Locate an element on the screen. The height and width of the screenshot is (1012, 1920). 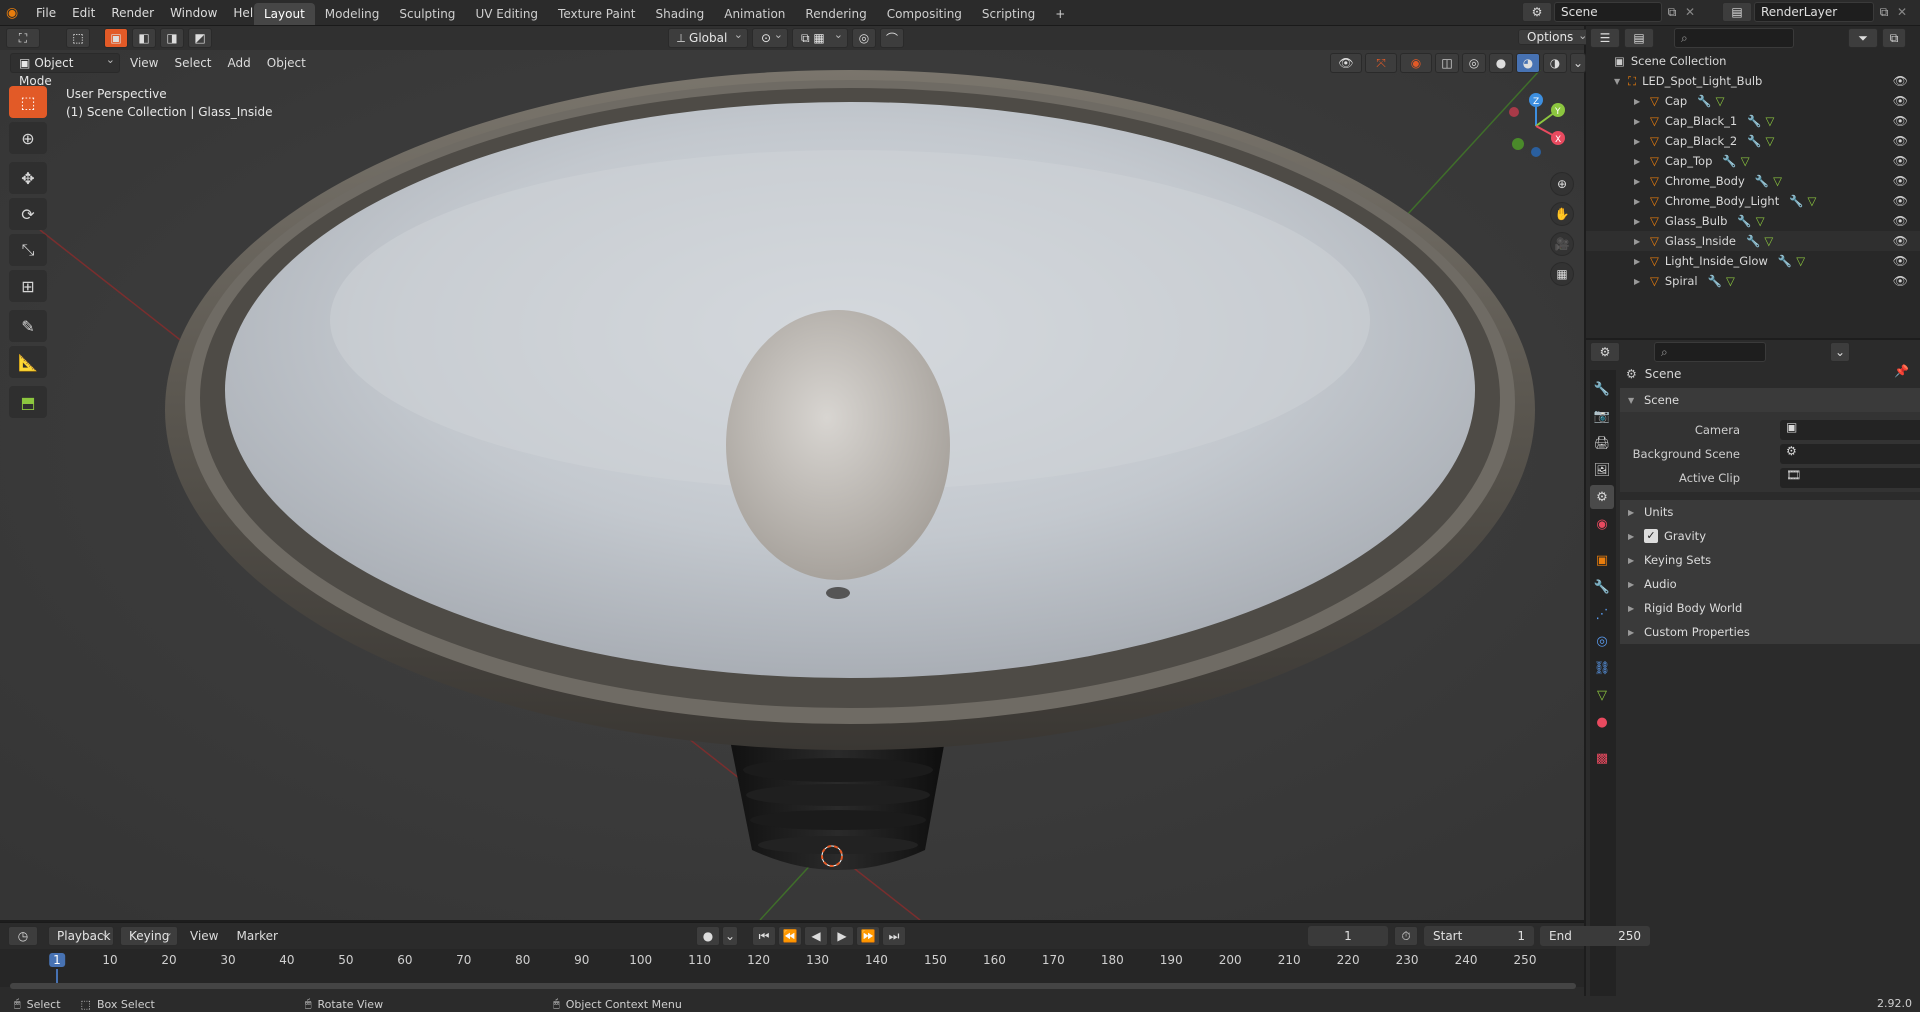
cursor-tool-icon: ⊕ is located at coordinates (28, 138).